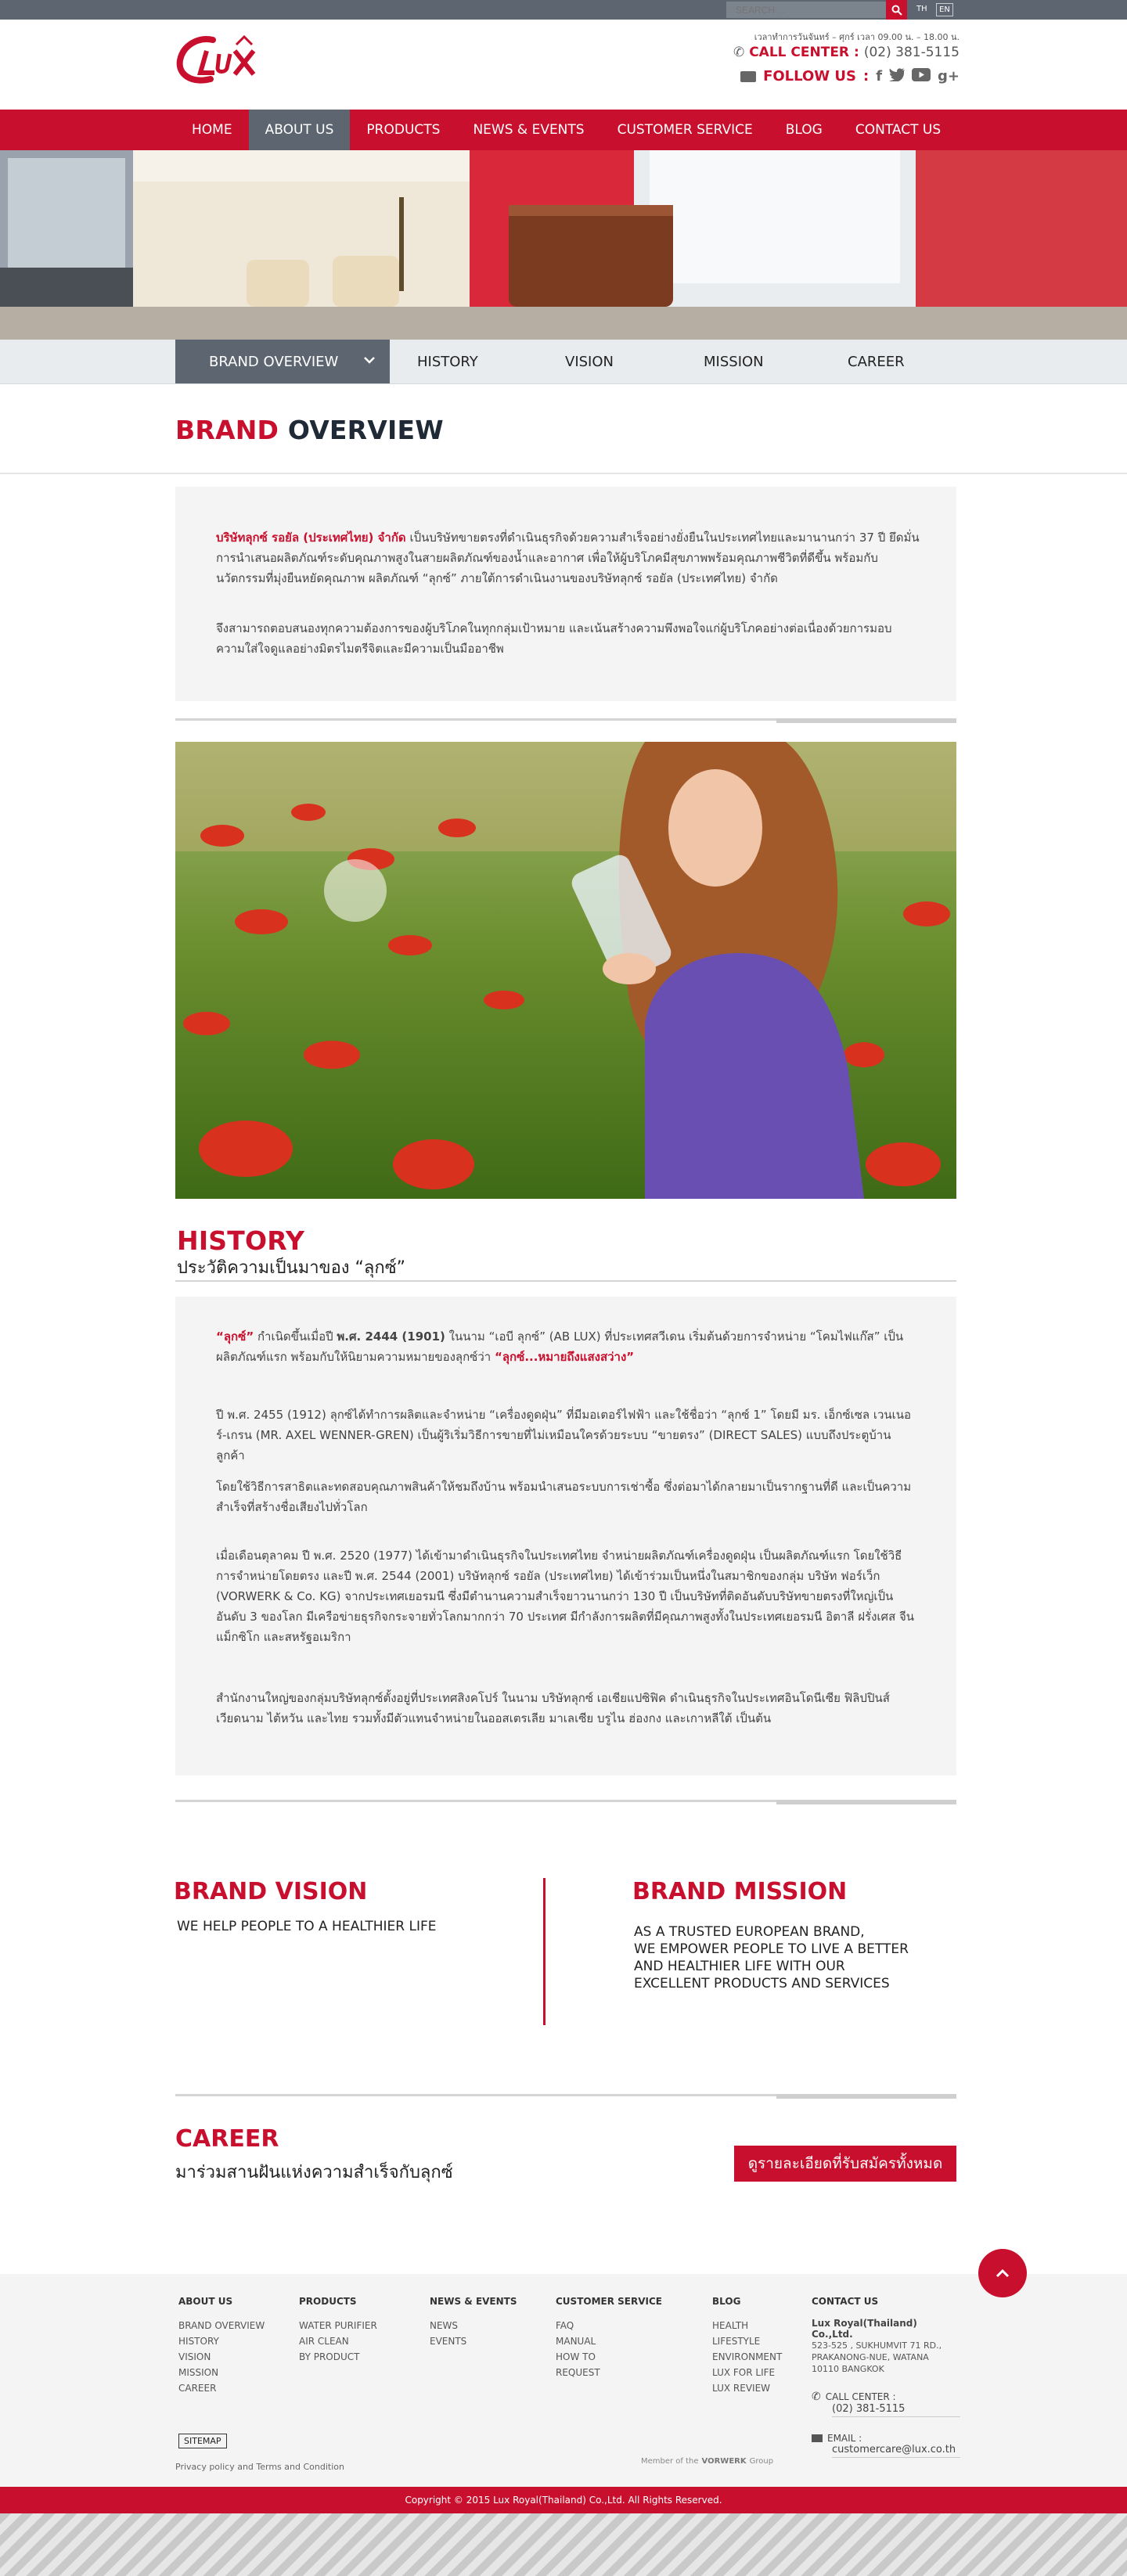 The image size is (1127, 2576). Describe the element at coordinates (949, 76) in the screenshot. I see `google-plus-icon: g+` at that location.